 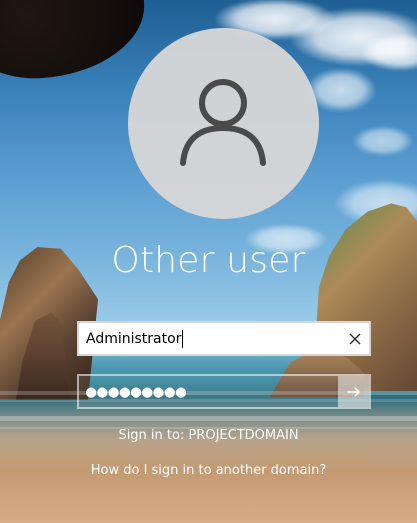 I want to click on close-icon, so click(x=355, y=338).